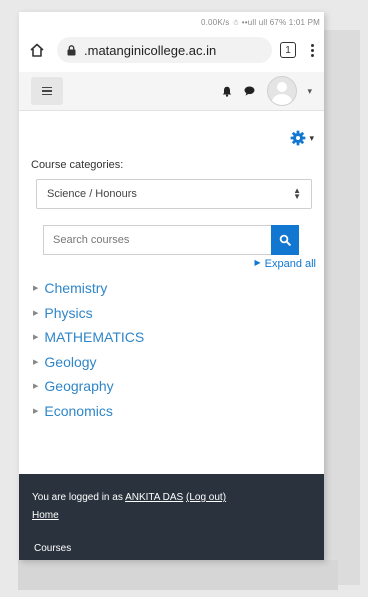  I want to click on messages-chat-icon, so click(249, 91).